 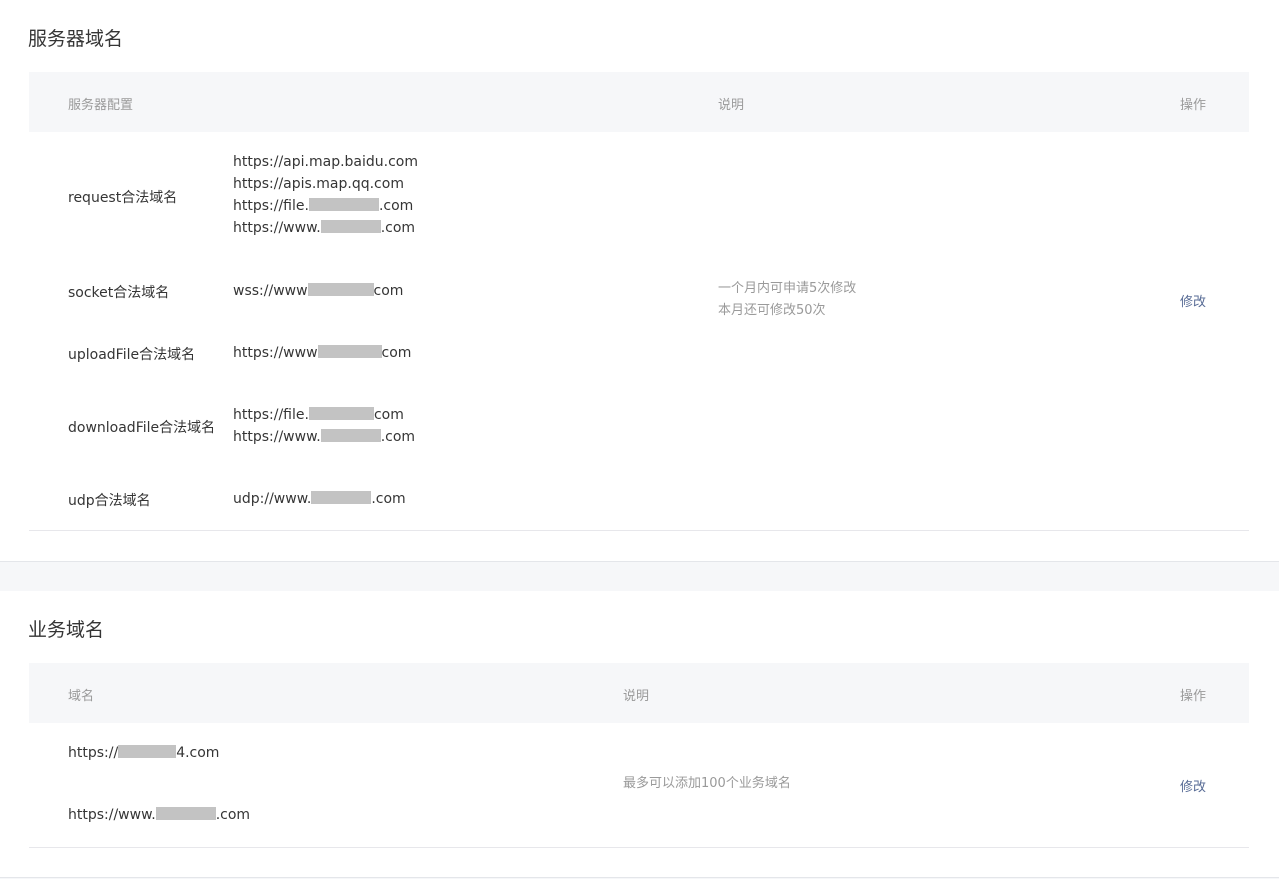 I want to click on server-domain-note: 一个月内可申请5次修改 本月还可修改50次, so click(x=787, y=300).